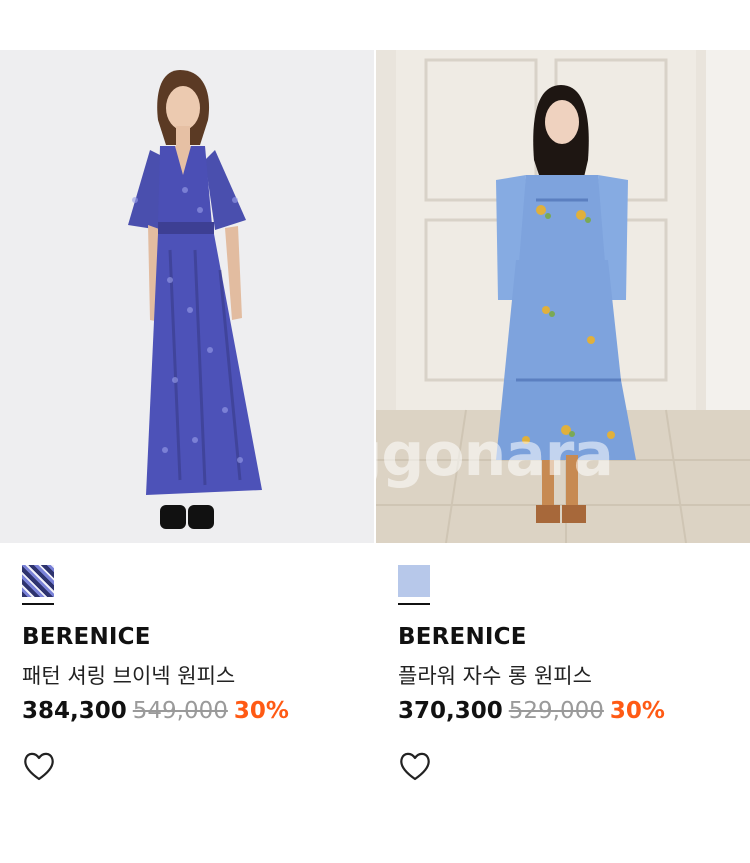  I want to click on price-row: 384,300 549,000 30%, so click(155, 711).